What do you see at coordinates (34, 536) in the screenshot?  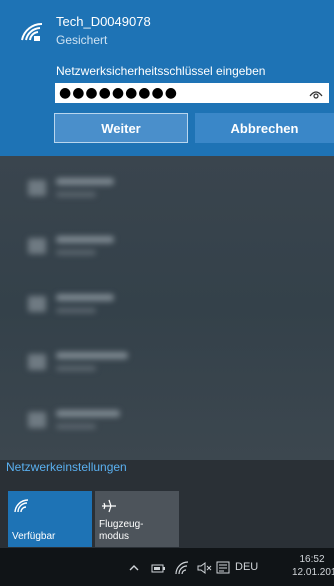 I see `wifi-tile-label: Verfügbar` at bounding box center [34, 536].